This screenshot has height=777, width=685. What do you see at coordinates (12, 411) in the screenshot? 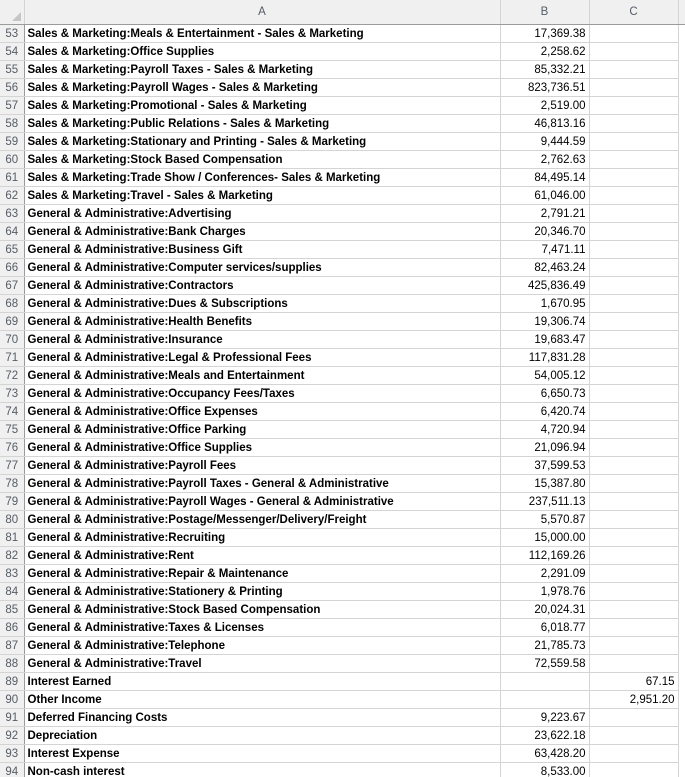
I see `row-header: 74` at bounding box center [12, 411].